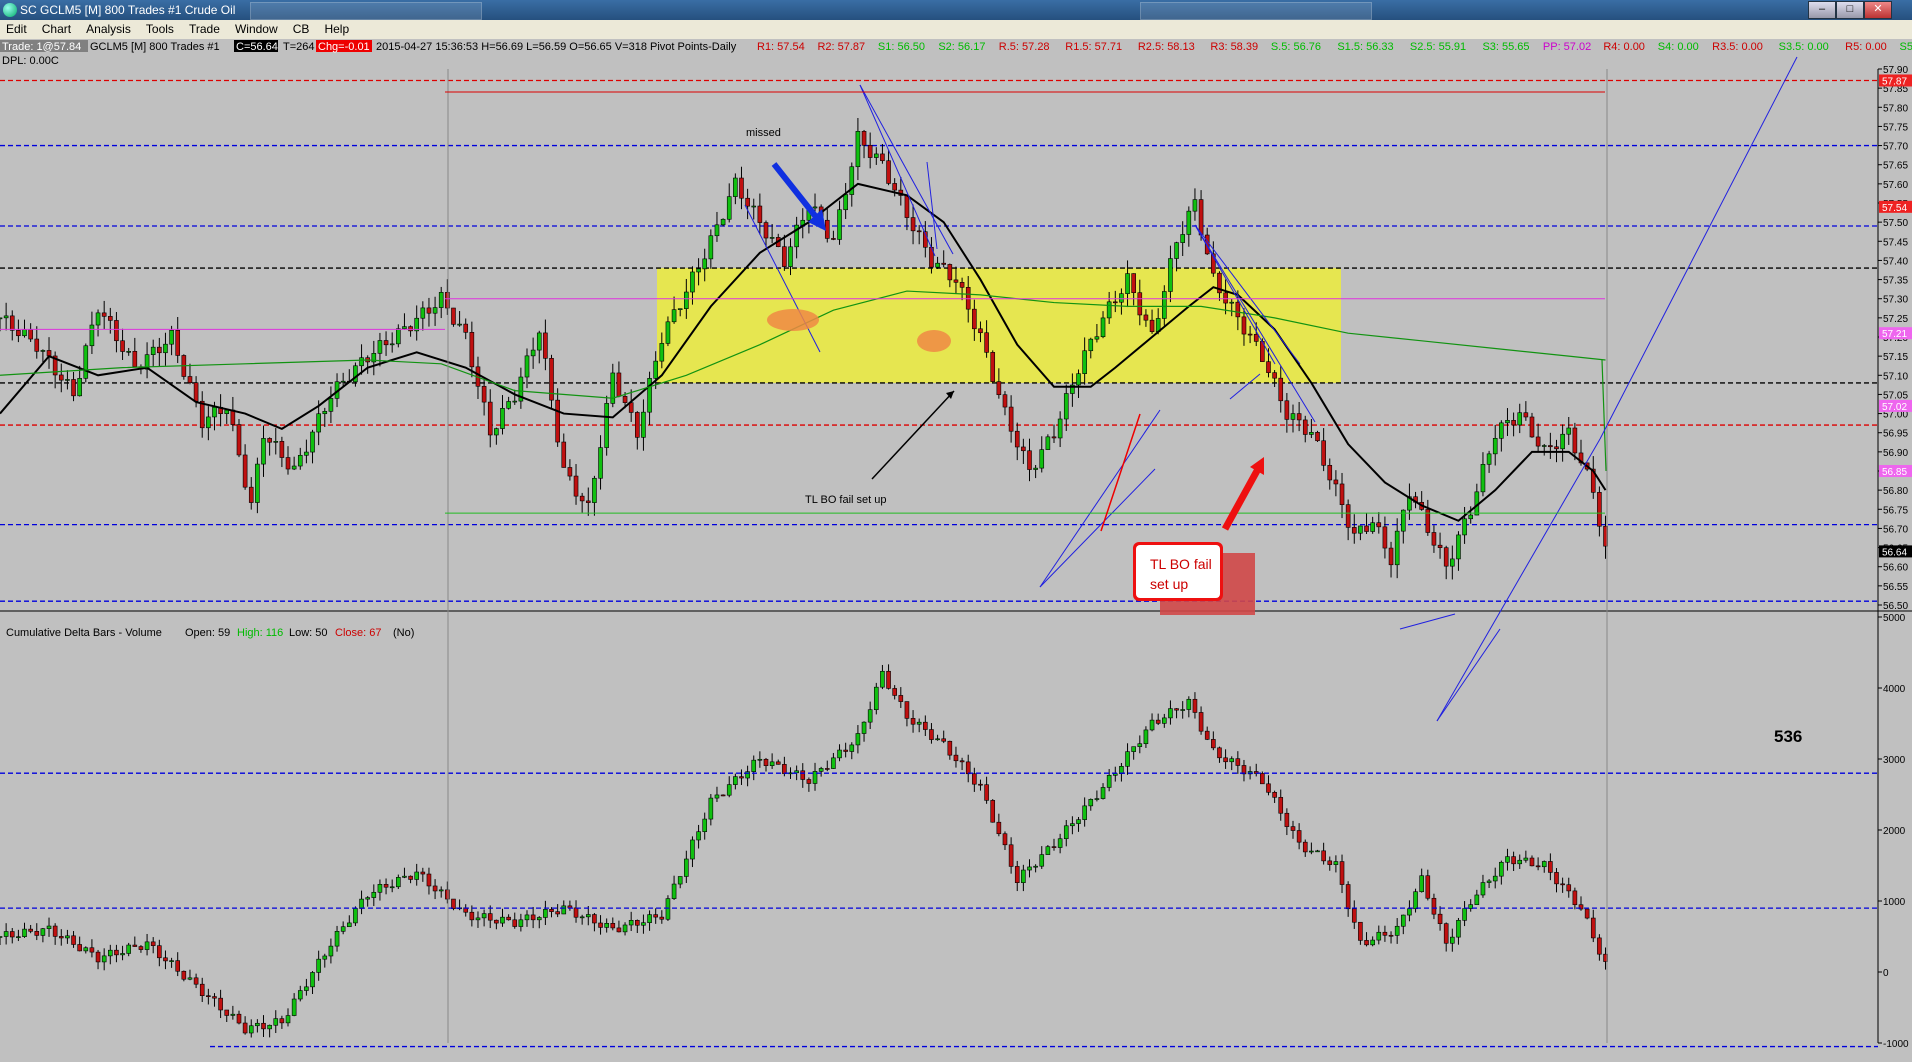 This screenshot has width=1912, height=1062. I want to click on menu-analysis: Analysis, so click(108, 28).